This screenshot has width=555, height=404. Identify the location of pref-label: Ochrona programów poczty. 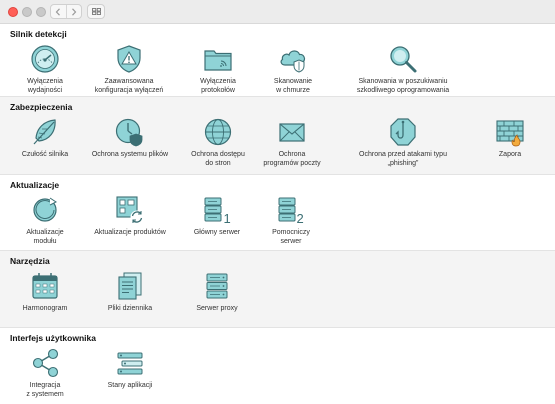
(292, 159).